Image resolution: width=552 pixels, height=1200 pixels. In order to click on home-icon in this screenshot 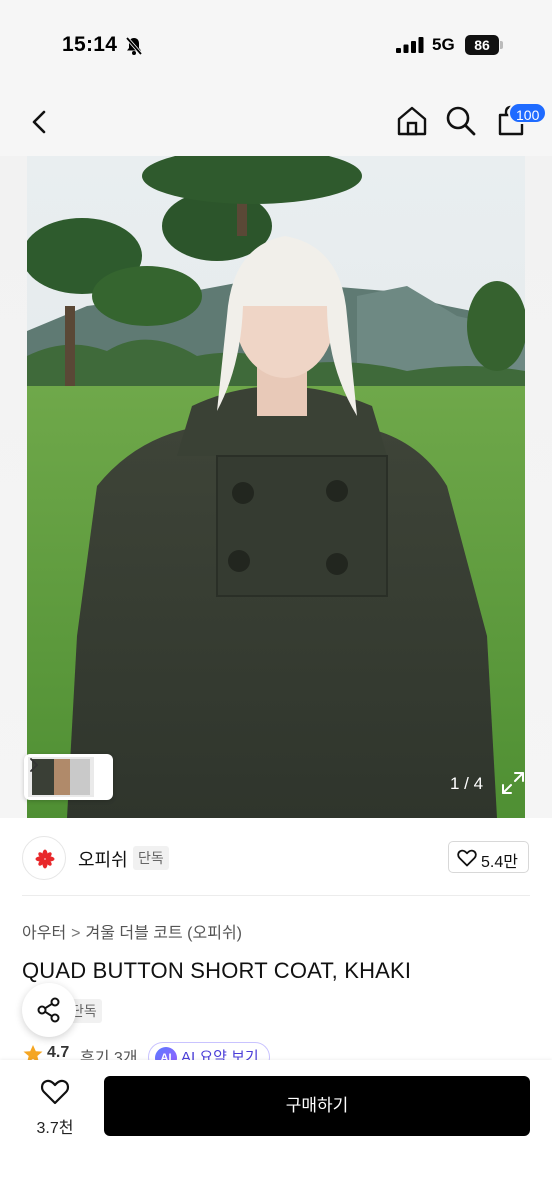, I will do `click(412, 121)`.